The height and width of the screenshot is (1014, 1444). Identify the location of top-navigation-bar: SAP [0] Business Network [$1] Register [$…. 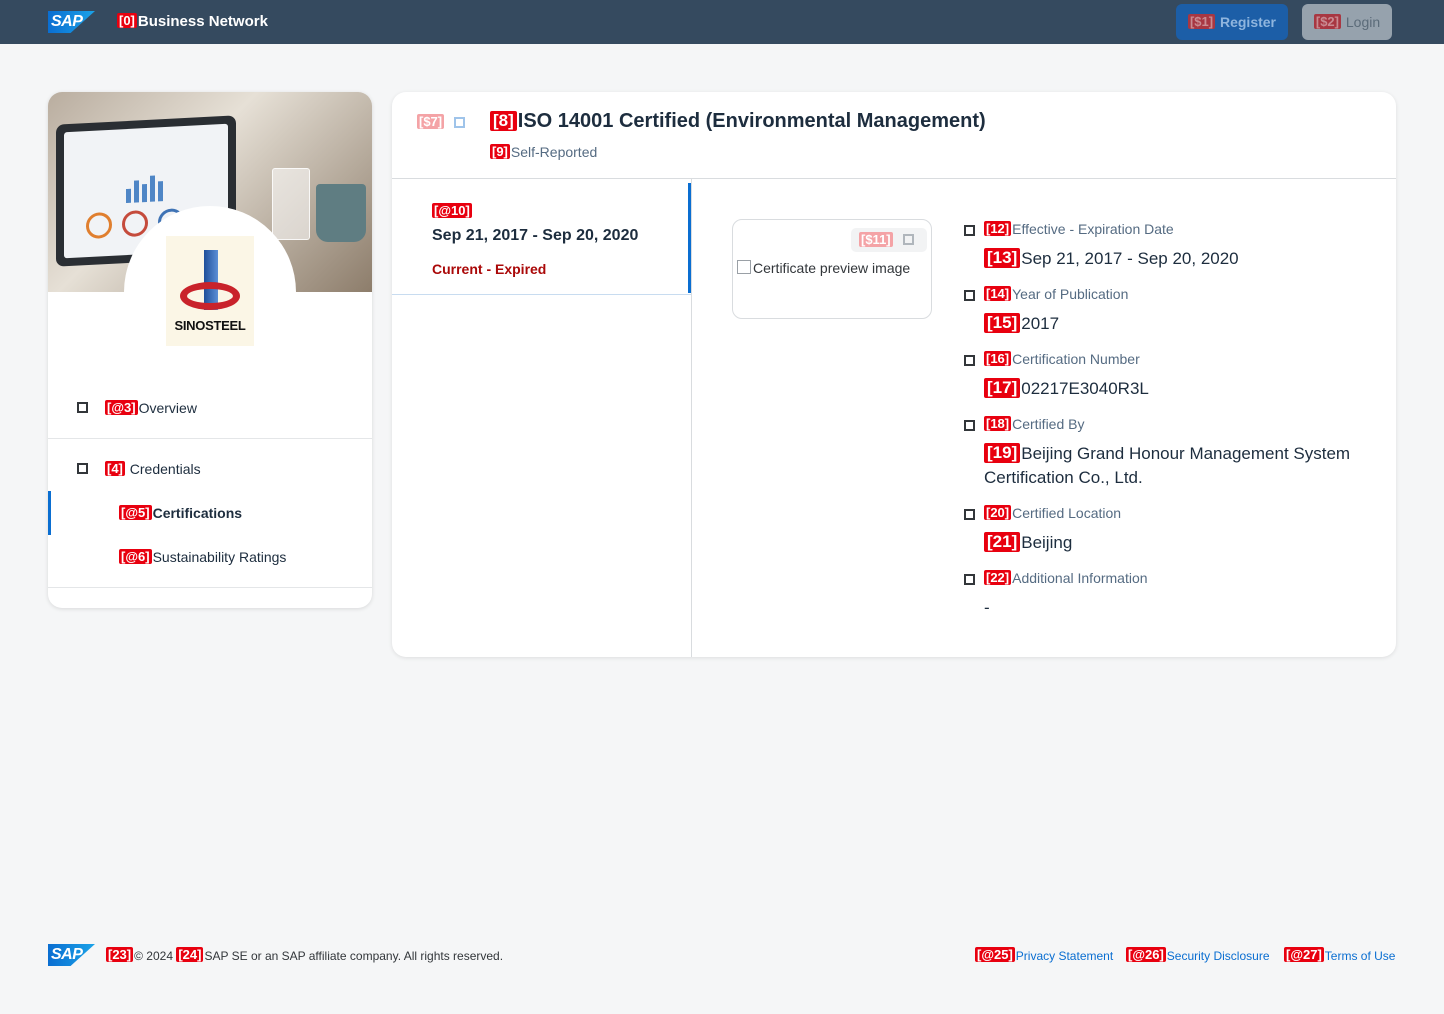
(722, 22).